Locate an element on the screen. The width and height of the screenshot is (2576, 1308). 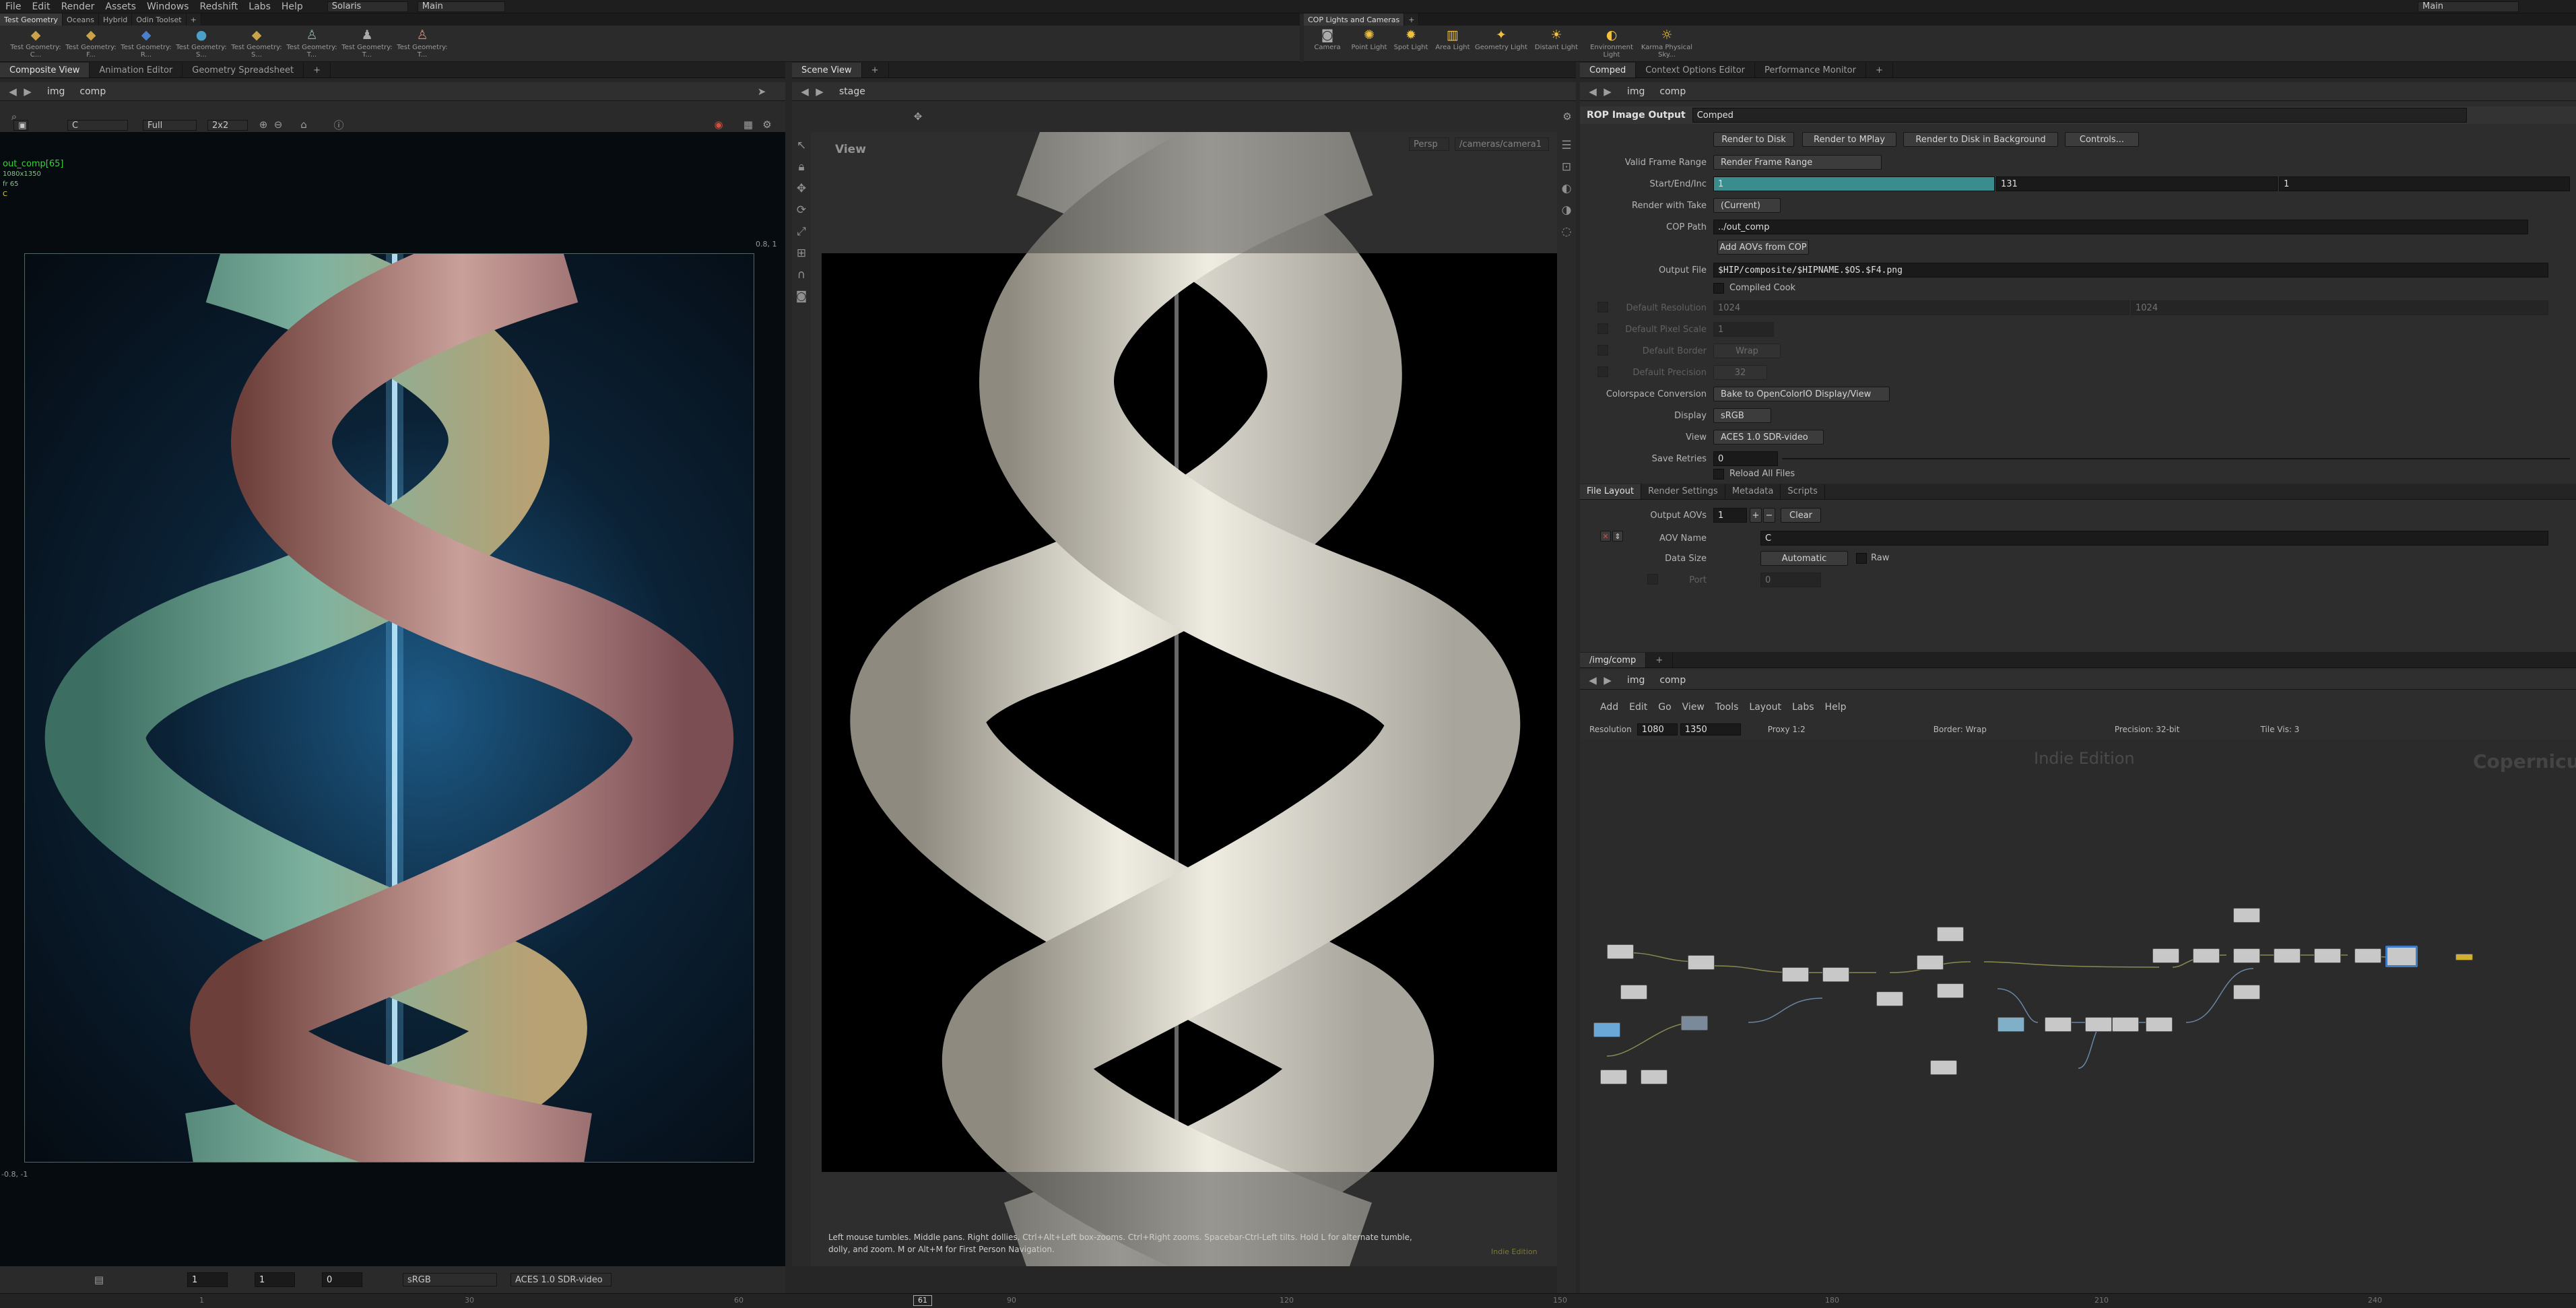
render-to-disk-button: Render to Disk is located at coordinates (1753, 139).